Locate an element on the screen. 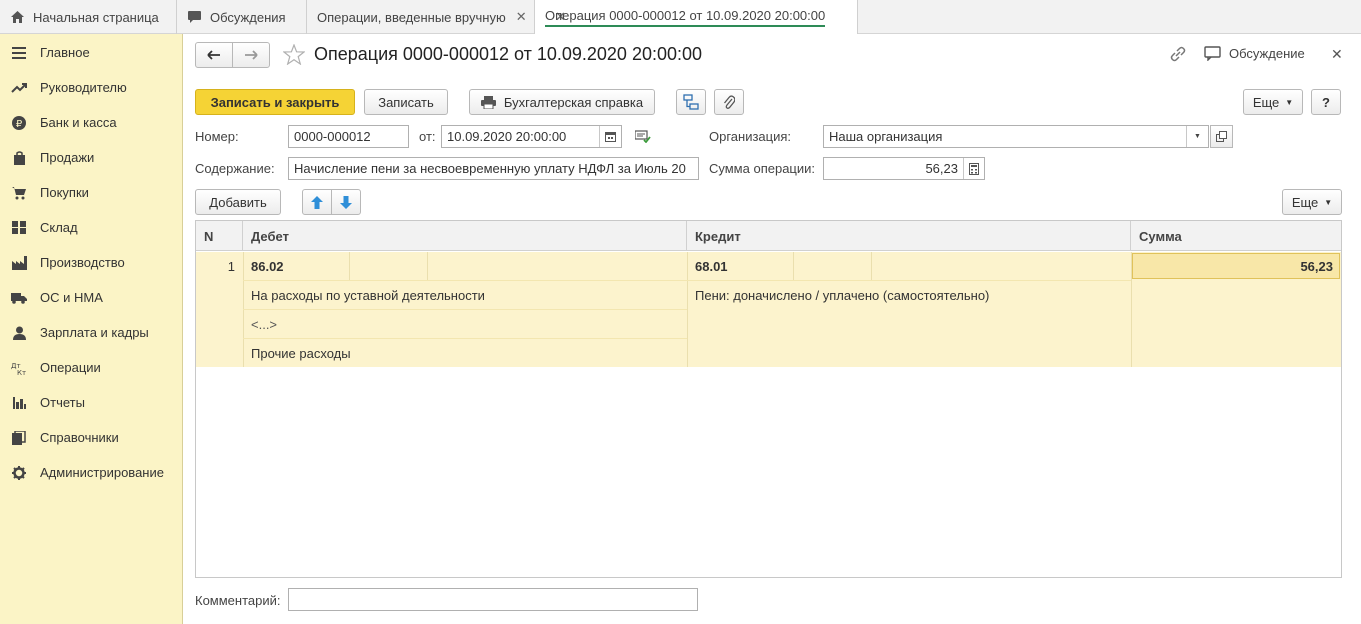 This screenshot has width=1361, height=624. menu-icon is located at coordinates (19, 53).